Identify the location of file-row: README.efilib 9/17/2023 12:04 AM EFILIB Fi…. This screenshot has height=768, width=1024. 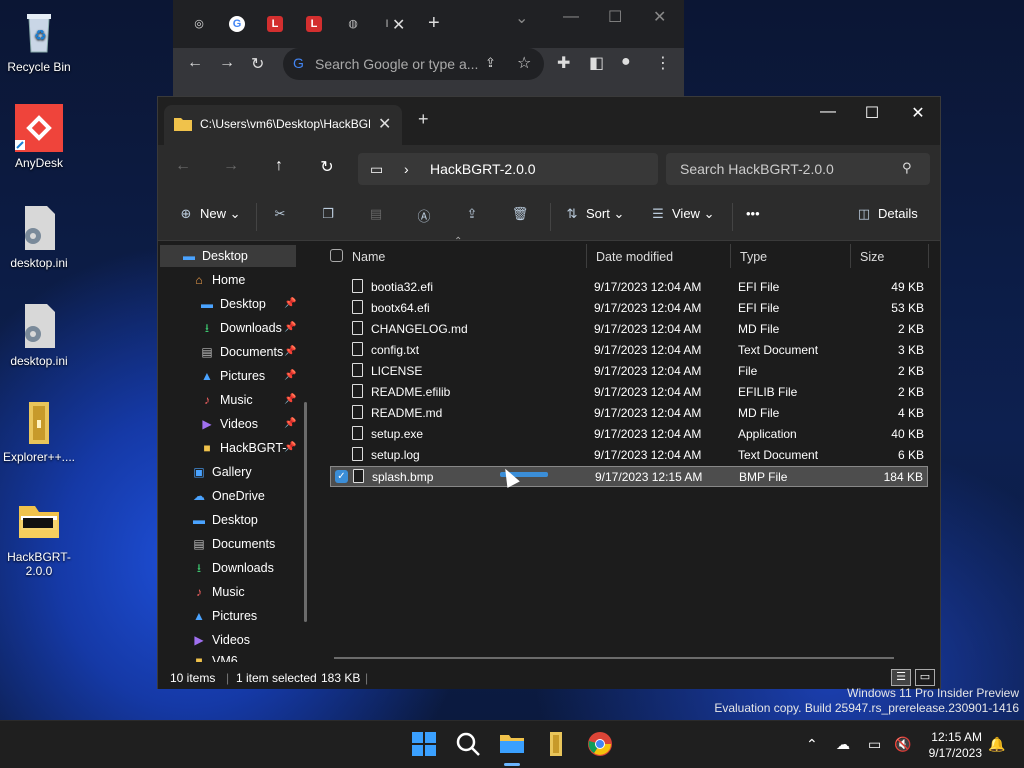
(629, 392).